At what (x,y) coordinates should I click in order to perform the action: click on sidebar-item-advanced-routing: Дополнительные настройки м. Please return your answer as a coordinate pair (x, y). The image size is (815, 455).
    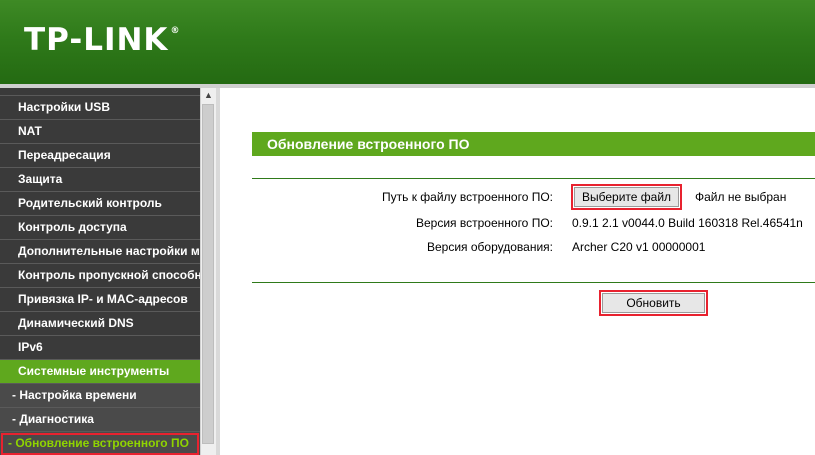
    Looking at the image, I should click on (100, 252).